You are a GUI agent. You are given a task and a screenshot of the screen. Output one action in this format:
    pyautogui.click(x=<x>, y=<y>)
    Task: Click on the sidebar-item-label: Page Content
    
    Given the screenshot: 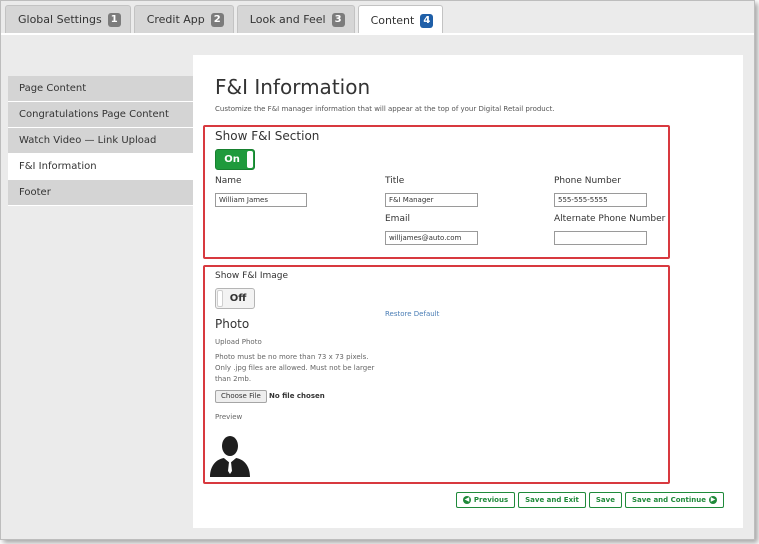 What is the action you would take?
    pyautogui.click(x=53, y=88)
    